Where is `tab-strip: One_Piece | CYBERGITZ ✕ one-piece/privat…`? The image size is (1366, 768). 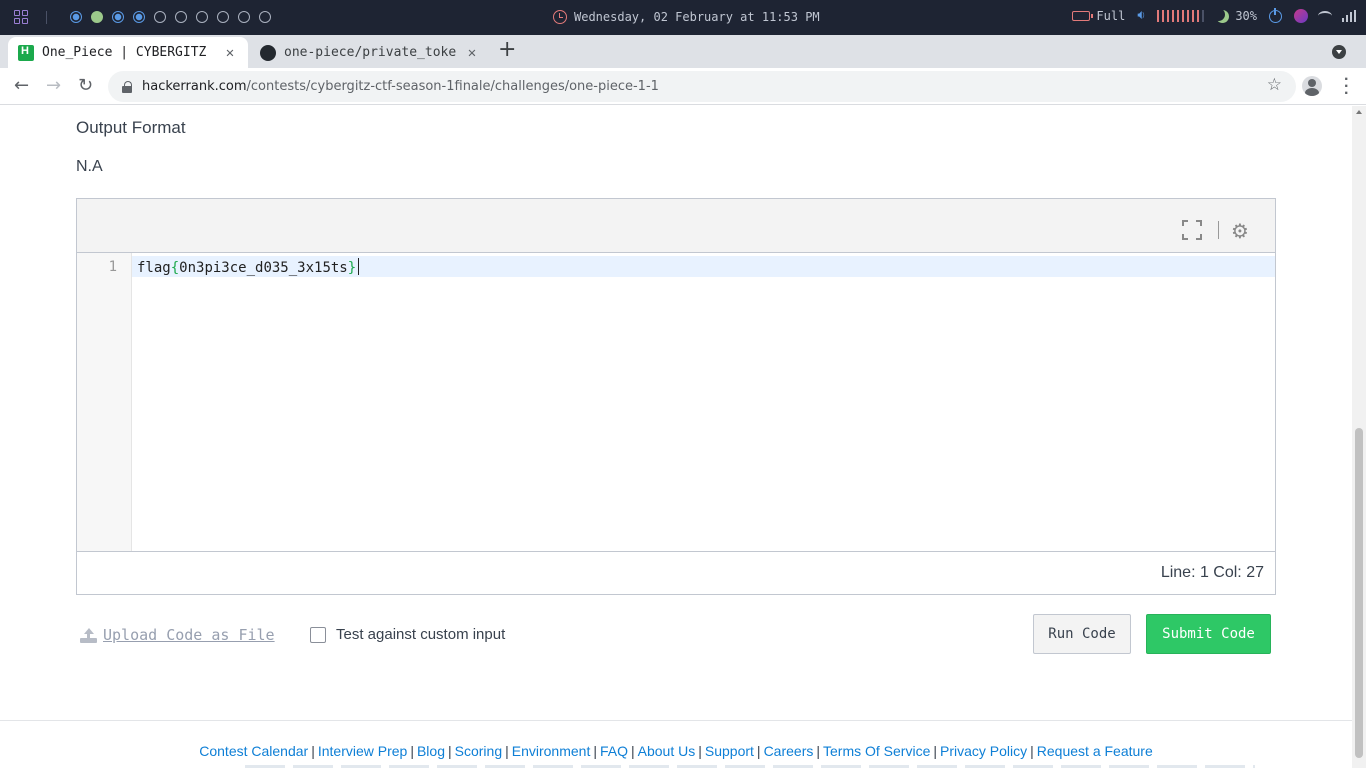
tab-strip: One_Piece | CYBERGITZ ✕ one-piece/privat… is located at coordinates (683, 51).